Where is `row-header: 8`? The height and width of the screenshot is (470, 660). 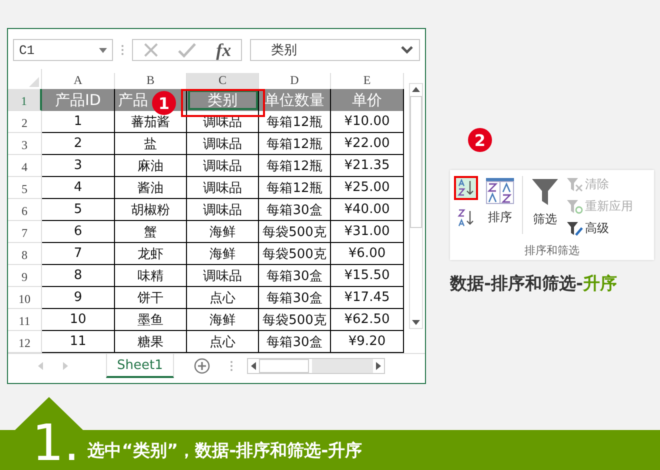
row-header: 8 is located at coordinates (25, 254).